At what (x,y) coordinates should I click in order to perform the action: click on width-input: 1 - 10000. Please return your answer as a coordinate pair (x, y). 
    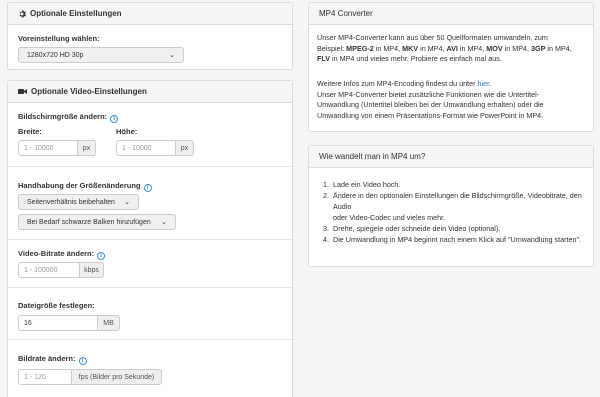
    Looking at the image, I should click on (48, 148).